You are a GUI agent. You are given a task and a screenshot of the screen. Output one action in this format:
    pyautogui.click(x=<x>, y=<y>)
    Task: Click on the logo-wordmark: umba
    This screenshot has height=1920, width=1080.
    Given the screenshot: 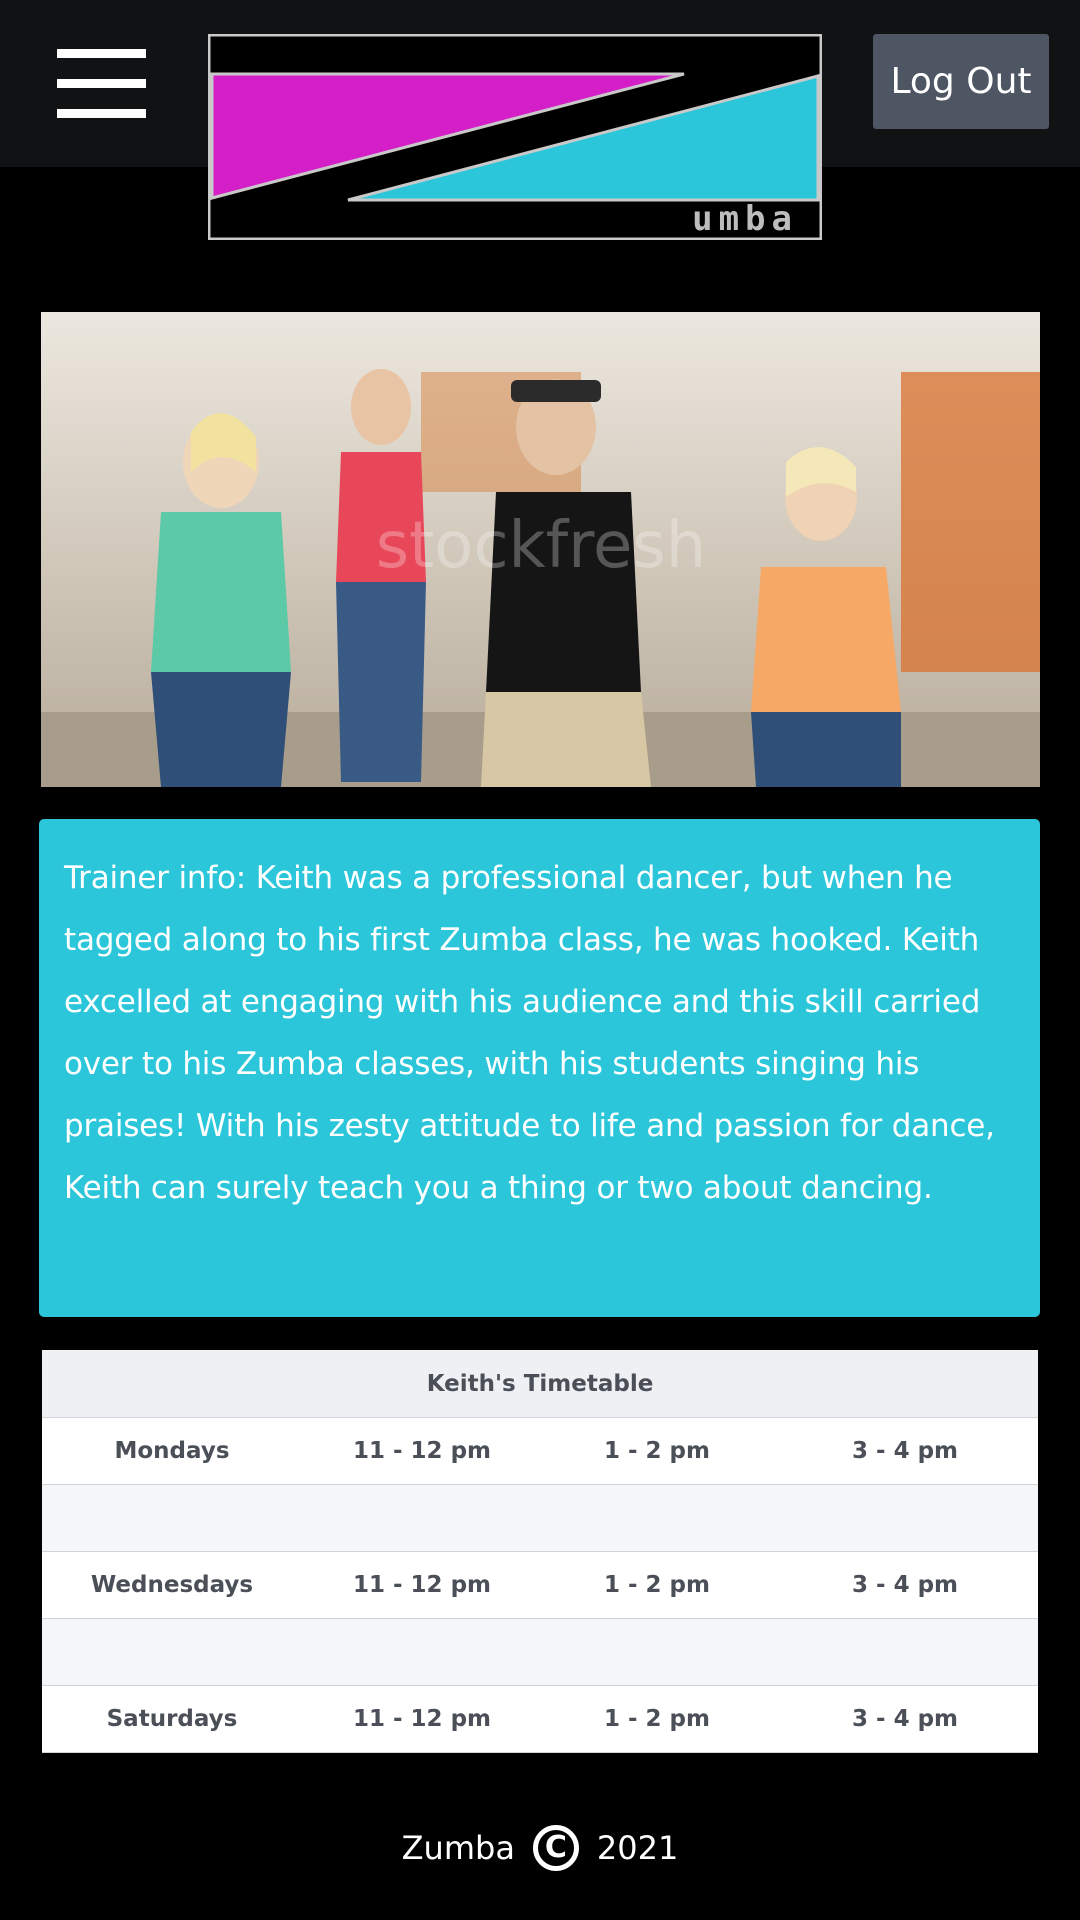 What is the action you would take?
    pyautogui.click(x=745, y=219)
    